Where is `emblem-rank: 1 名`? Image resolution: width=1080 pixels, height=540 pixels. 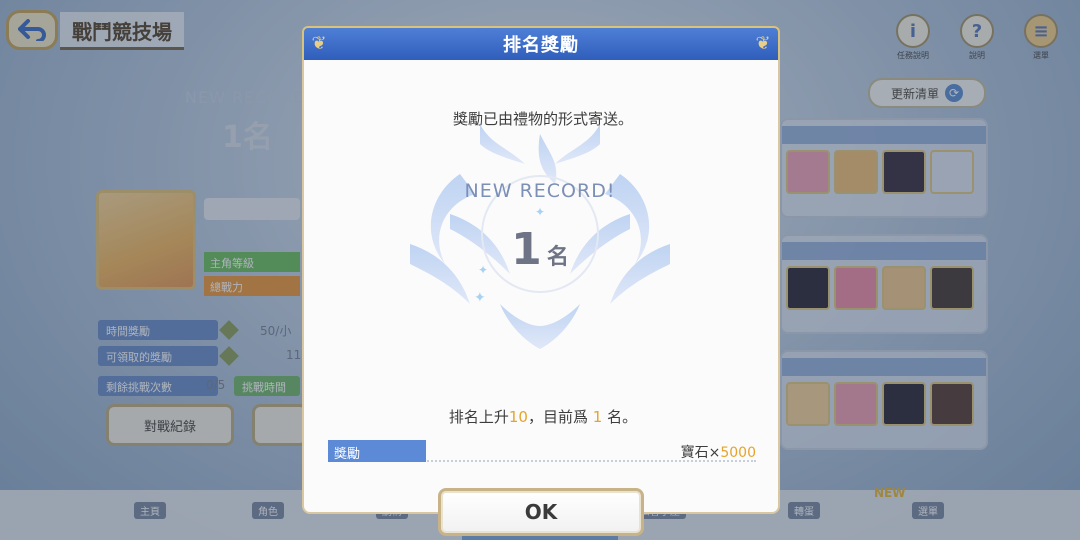
emblem-rank: 1 名 is located at coordinates (540, 249).